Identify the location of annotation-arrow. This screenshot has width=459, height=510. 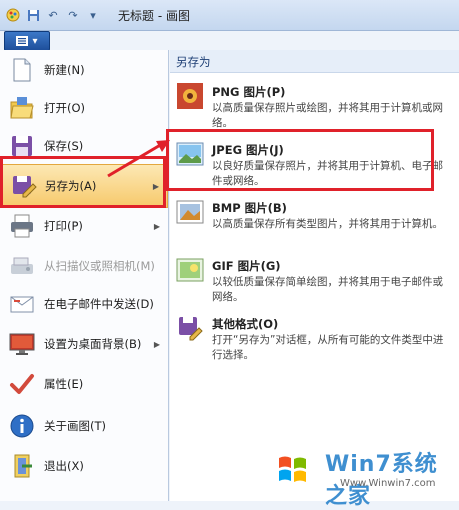
(138, 159).